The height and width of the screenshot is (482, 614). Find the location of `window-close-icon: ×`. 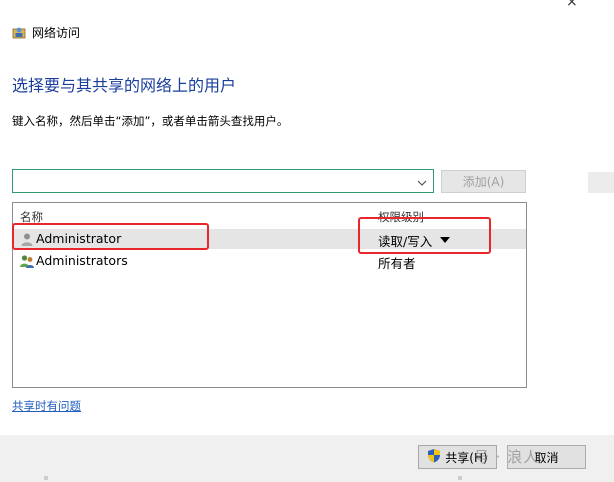

window-close-icon: × is located at coordinates (572, 5).